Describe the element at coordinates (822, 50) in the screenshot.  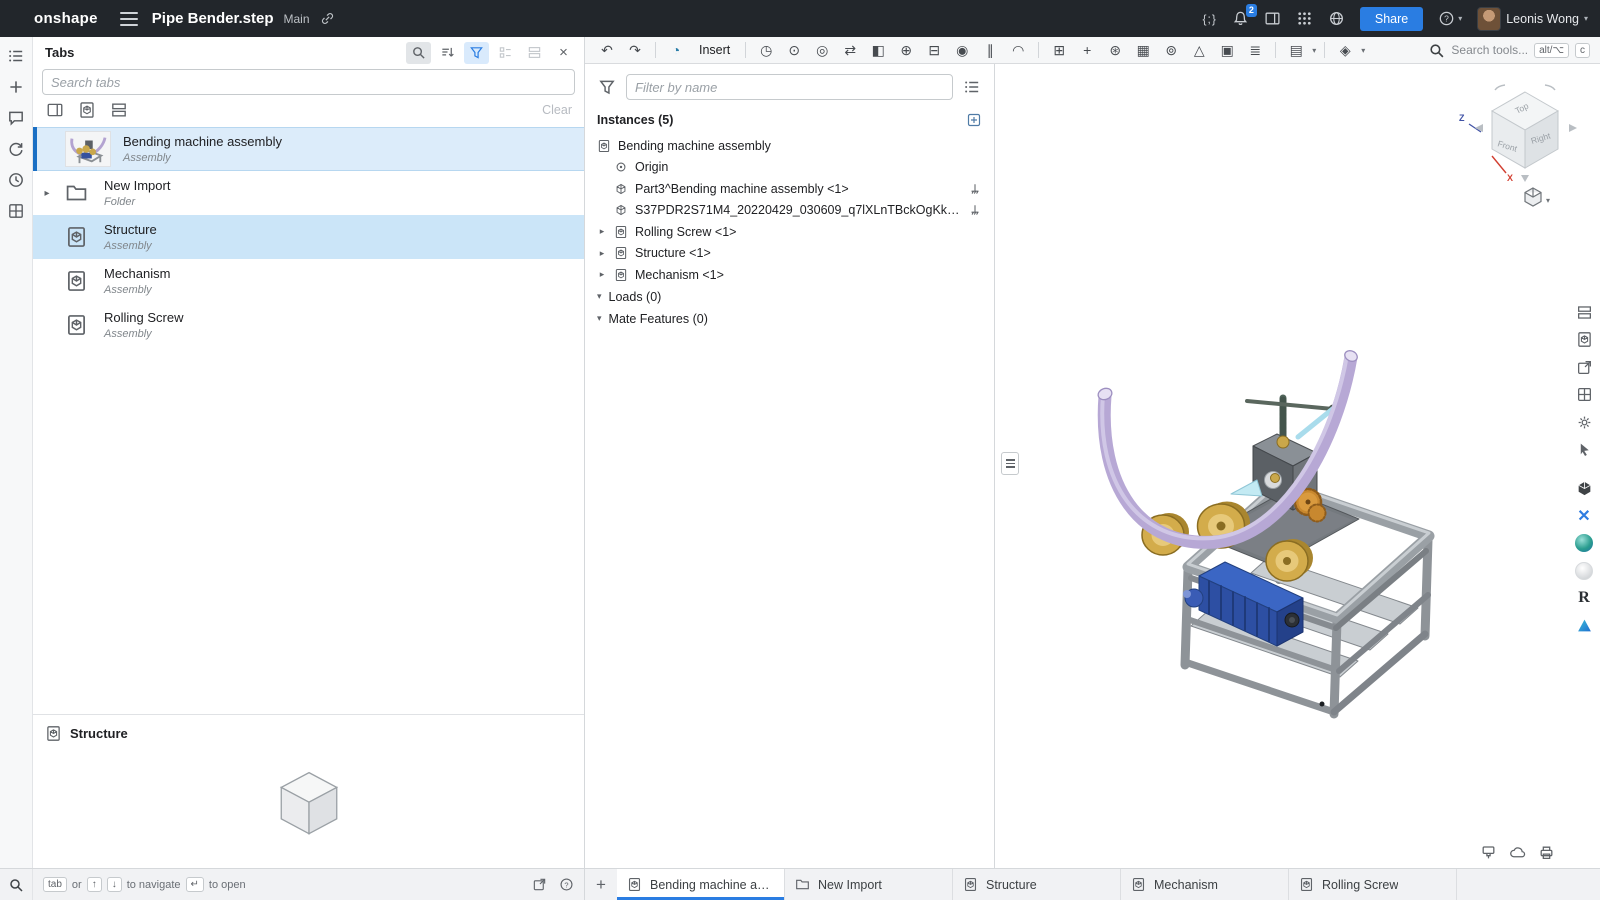
I see `revolute-mate-icon: ◎` at that location.